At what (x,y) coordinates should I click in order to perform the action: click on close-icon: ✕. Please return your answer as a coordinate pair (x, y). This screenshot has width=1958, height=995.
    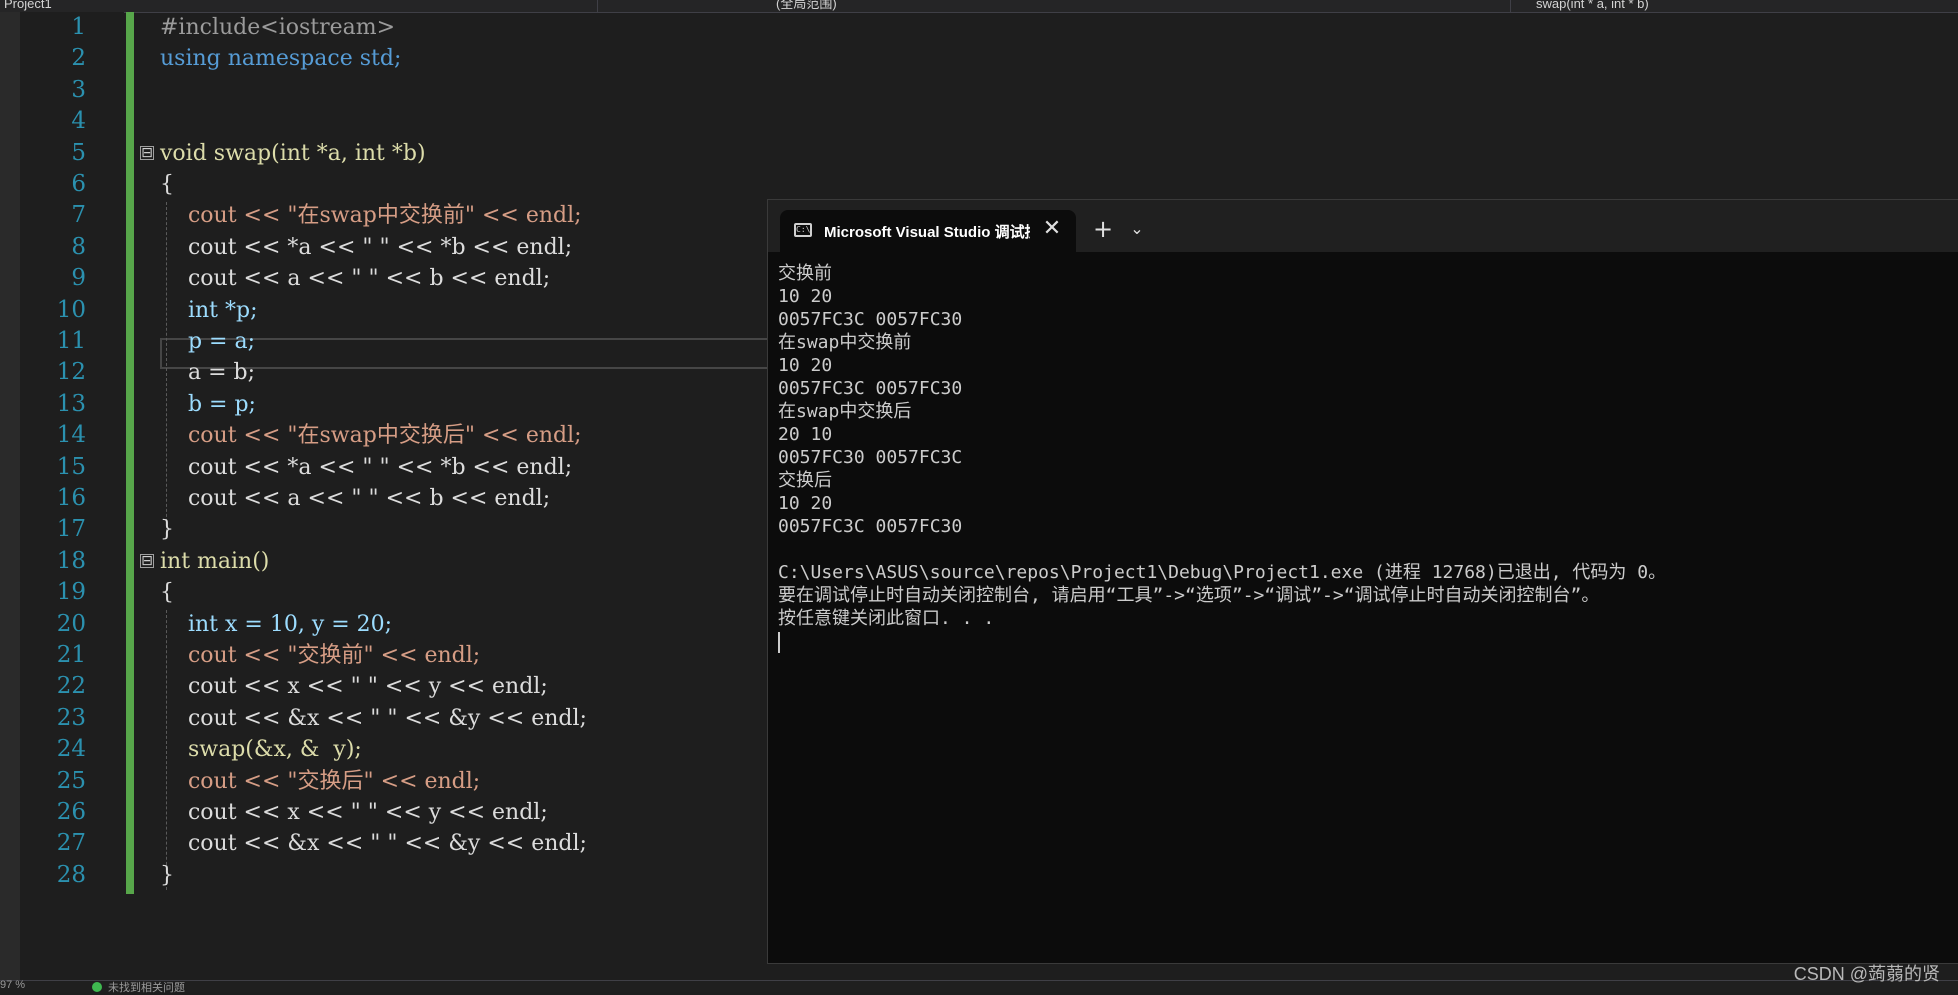
    Looking at the image, I should click on (1052, 229).